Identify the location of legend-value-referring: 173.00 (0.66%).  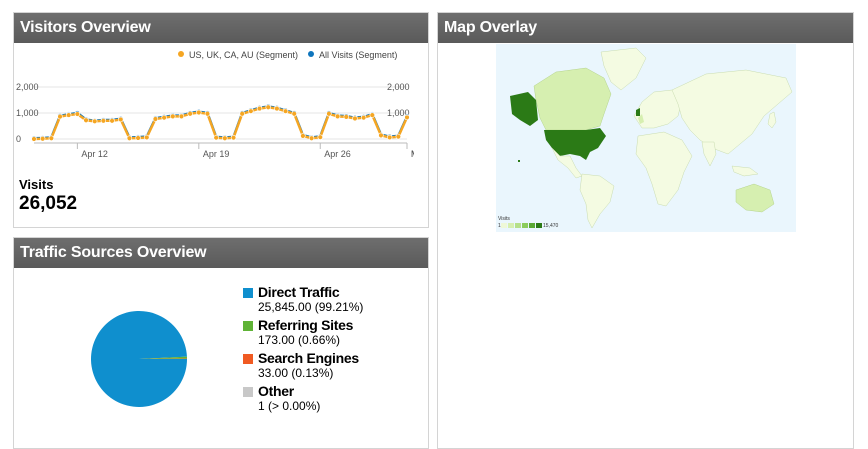
(310, 340).